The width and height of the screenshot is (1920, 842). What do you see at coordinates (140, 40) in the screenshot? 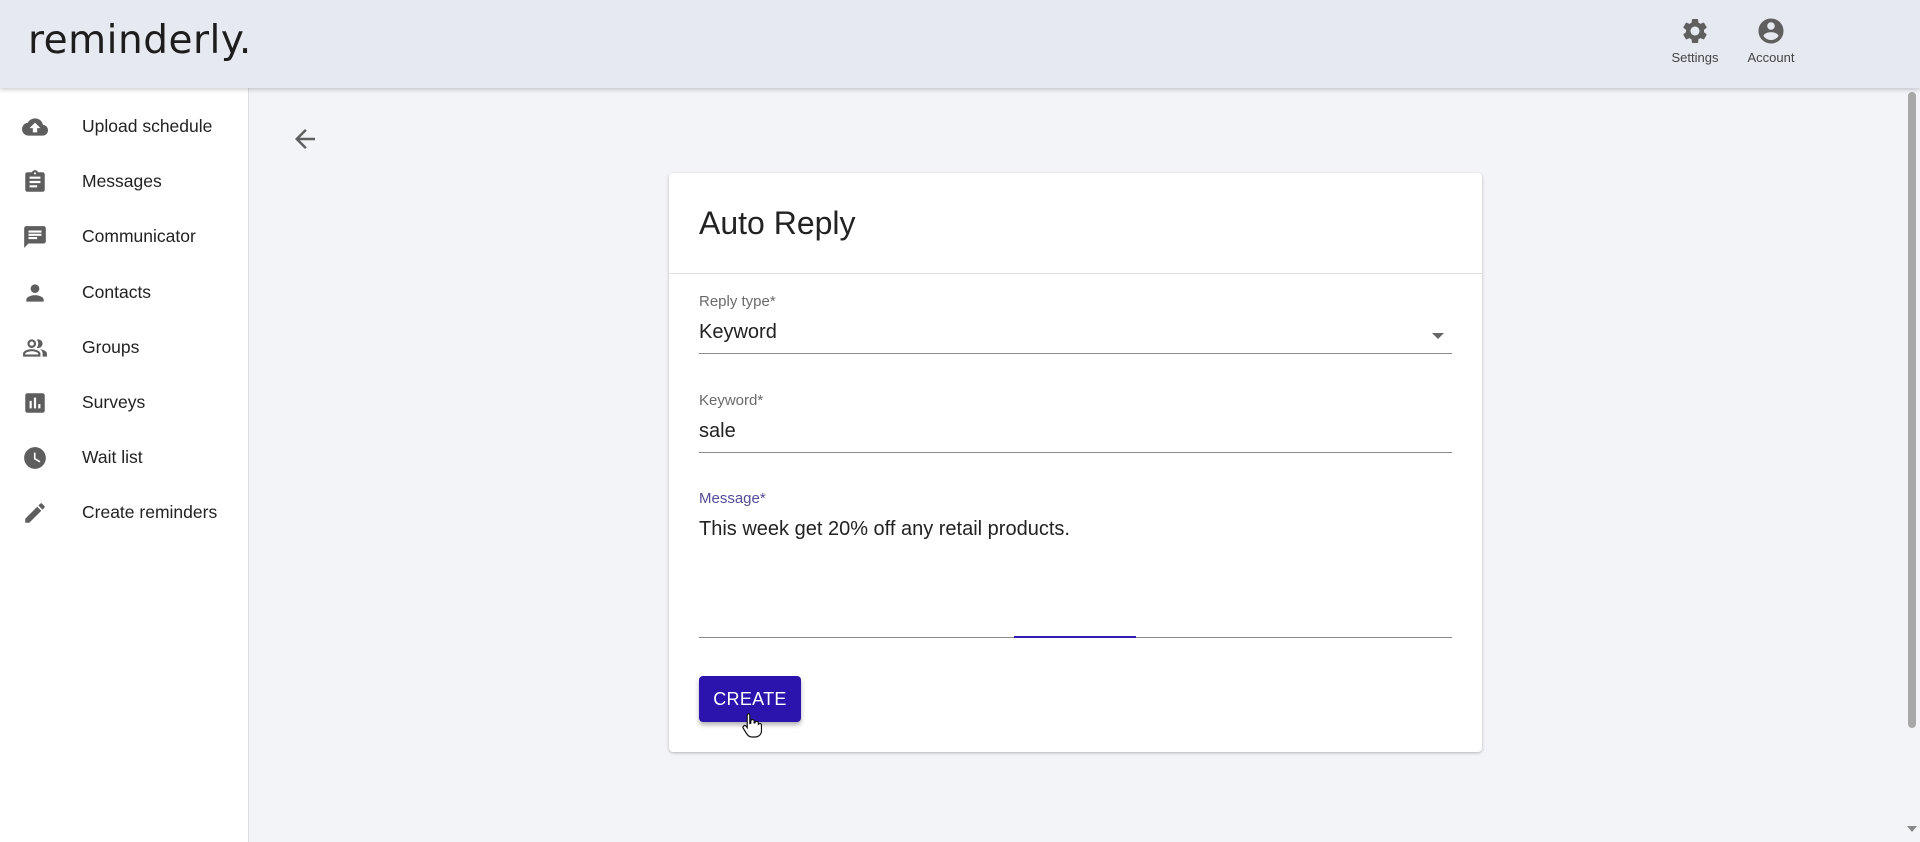
I see `app-logo: reminderly.` at bounding box center [140, 40].